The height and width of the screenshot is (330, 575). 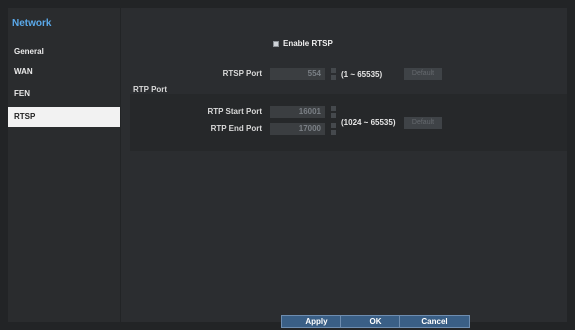 I want to click on sidebar-item-fen: FEN, so click(x=64, y=94).